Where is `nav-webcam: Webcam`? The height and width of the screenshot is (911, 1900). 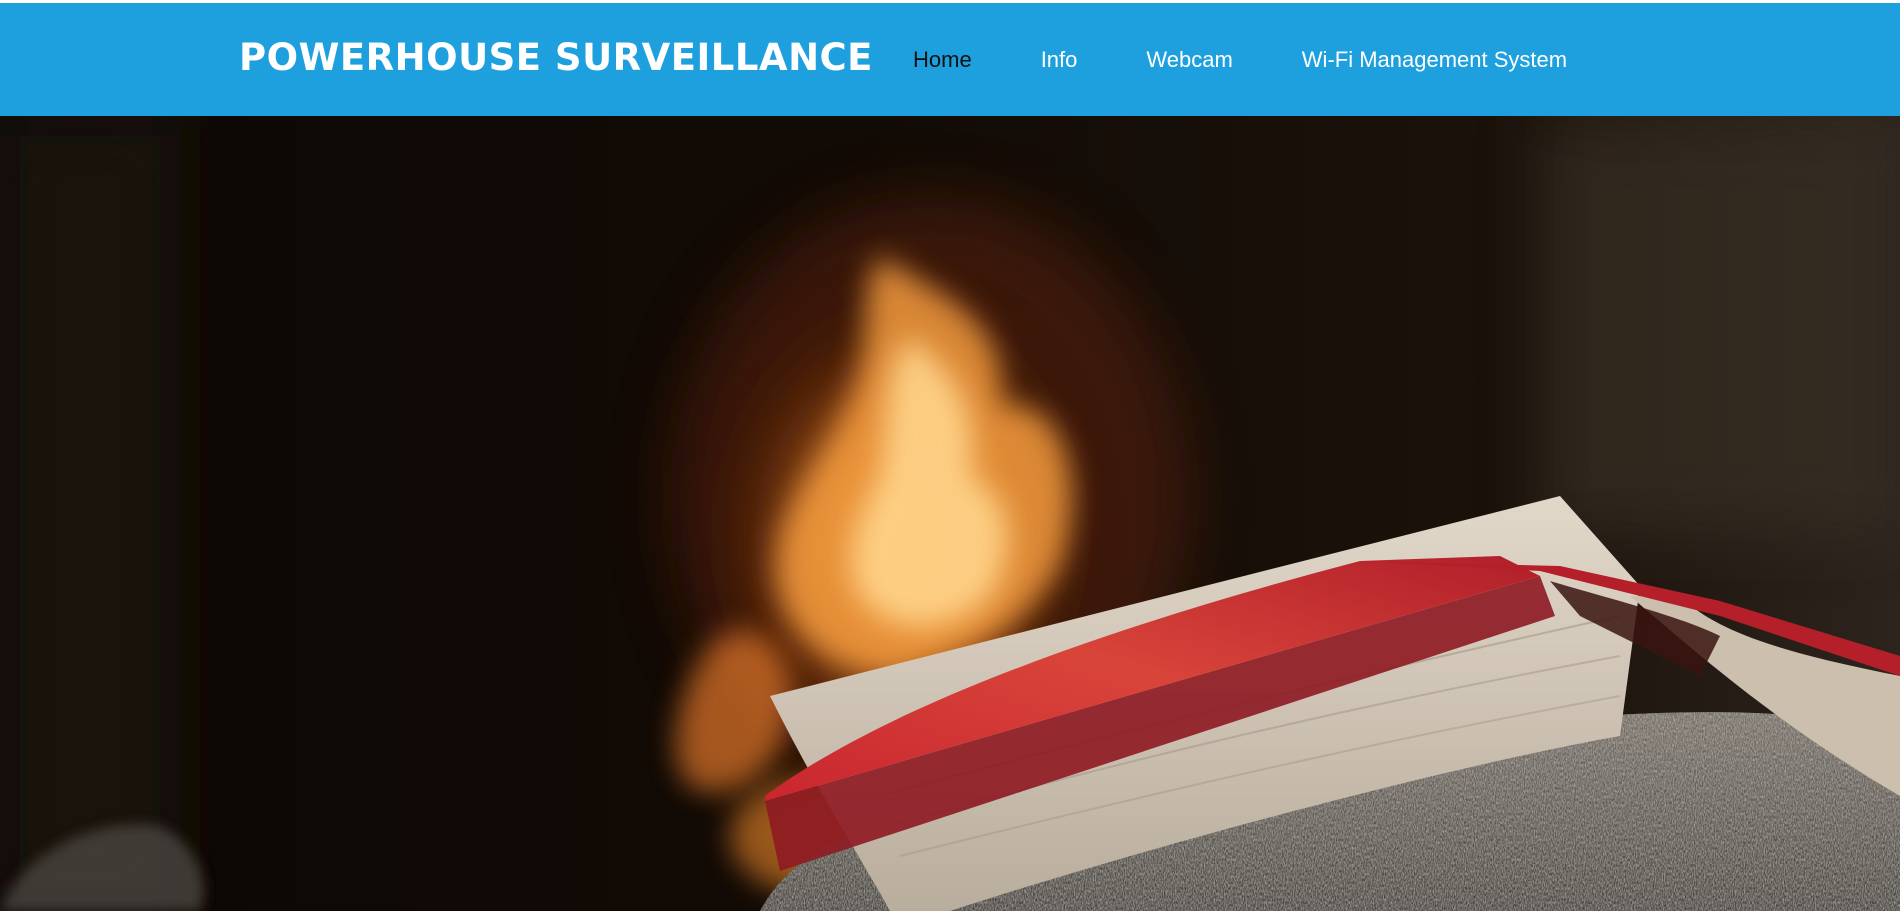 nav-webcam: Webcam is located at coordinates (1189, 60).